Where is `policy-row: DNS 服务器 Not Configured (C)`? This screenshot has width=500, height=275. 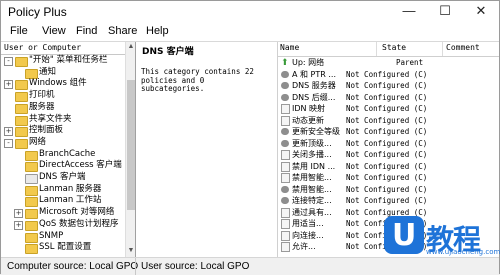 policy-row: DNS 服务器 Not Configured (C) is located at coordinates (388, 85).